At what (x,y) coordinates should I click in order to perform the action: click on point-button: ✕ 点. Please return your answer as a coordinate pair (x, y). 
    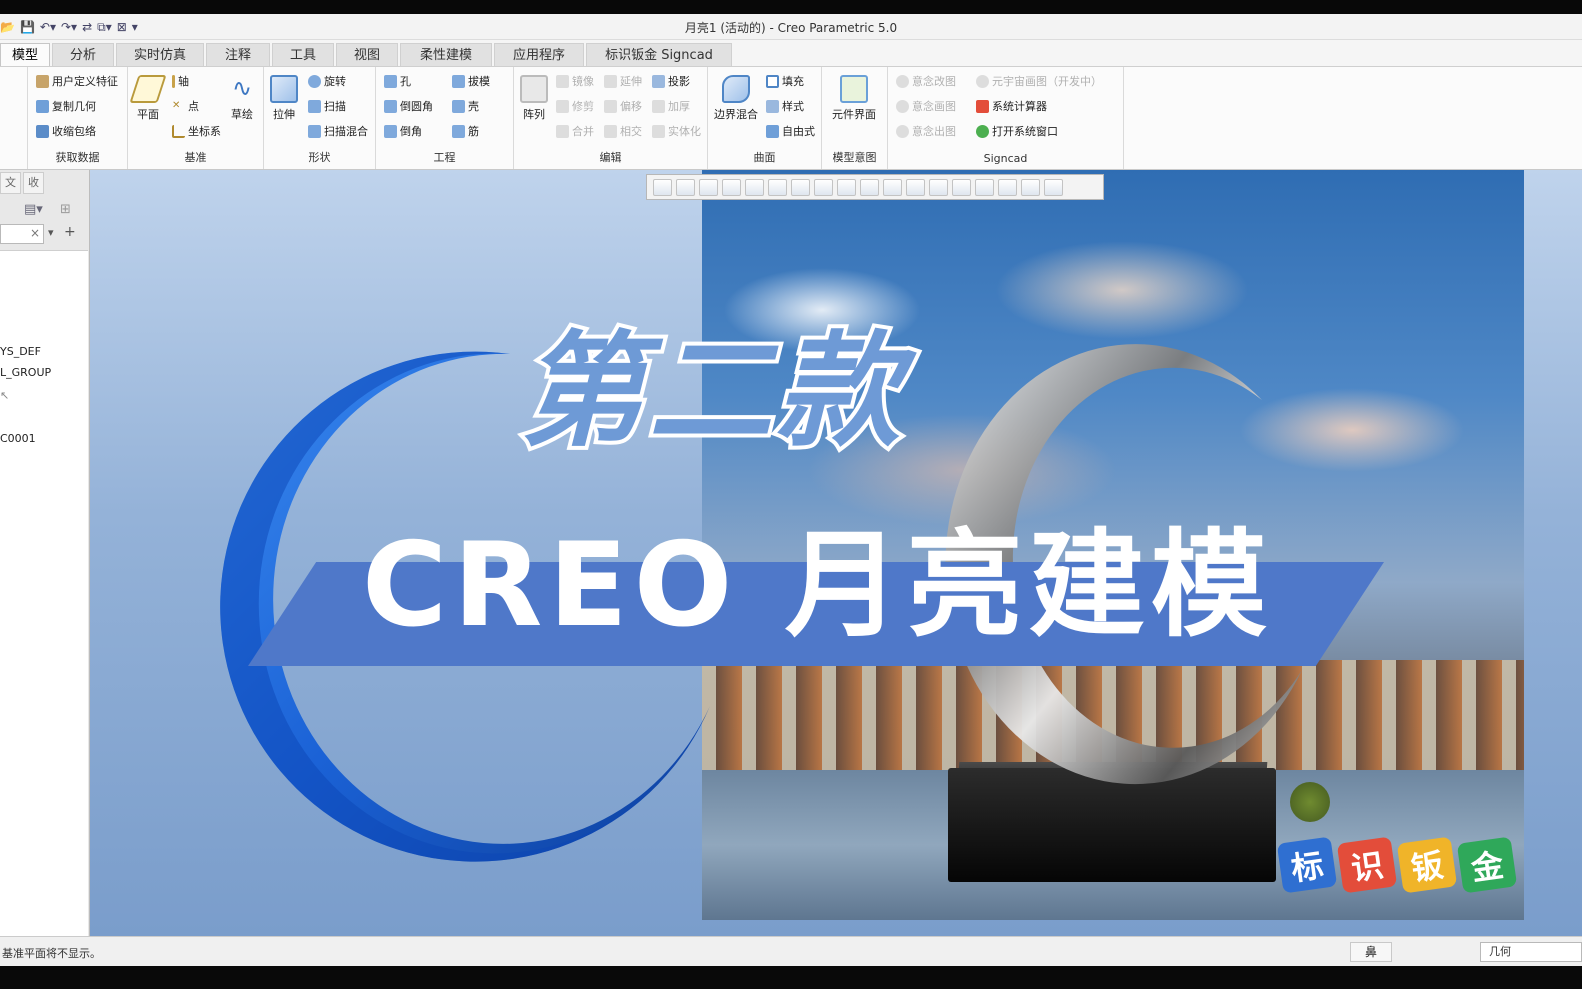
    Looking at the image, I should click on (185, 106).